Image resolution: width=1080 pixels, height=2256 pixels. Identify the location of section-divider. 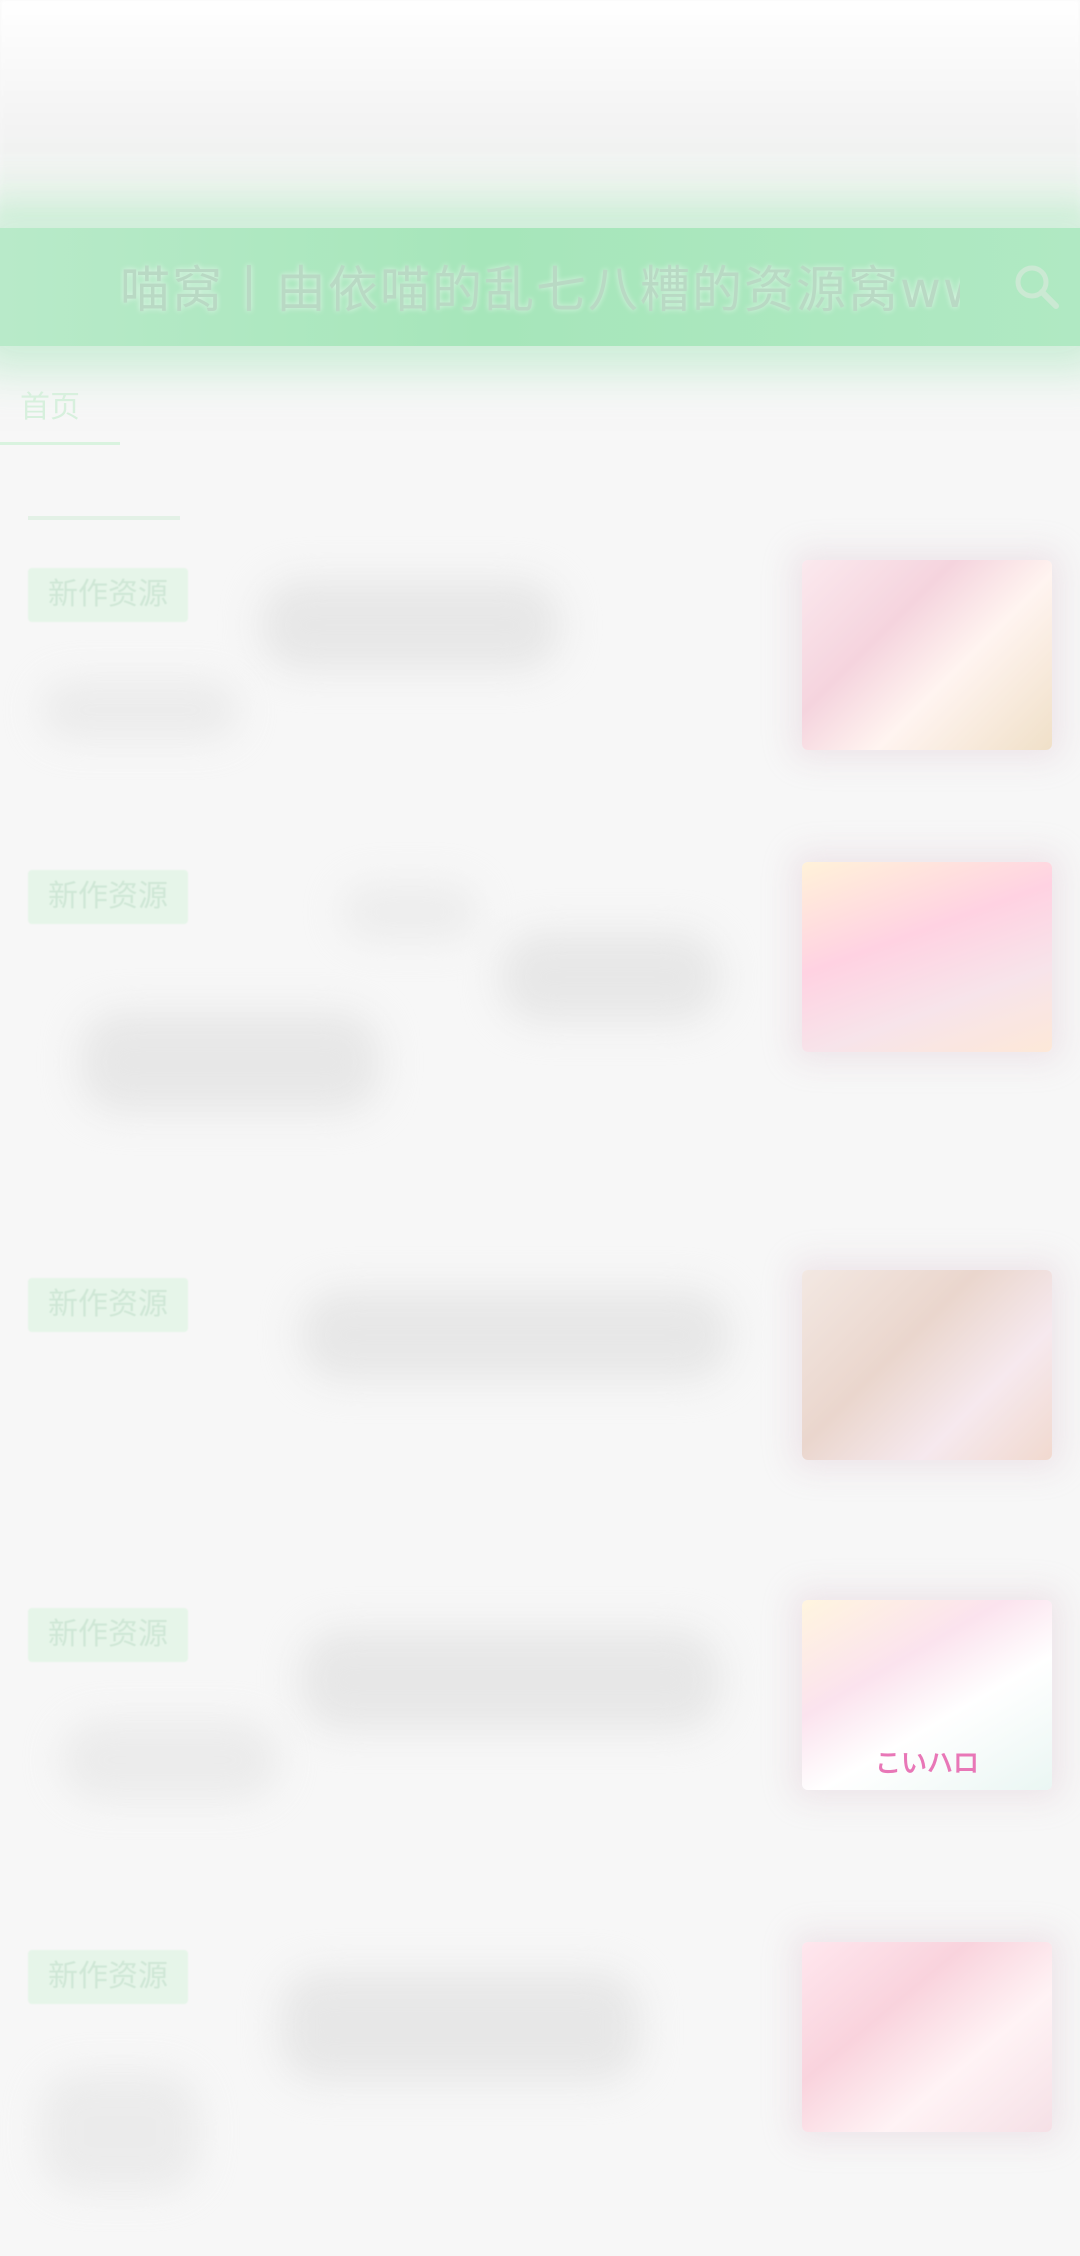
(104, 518).